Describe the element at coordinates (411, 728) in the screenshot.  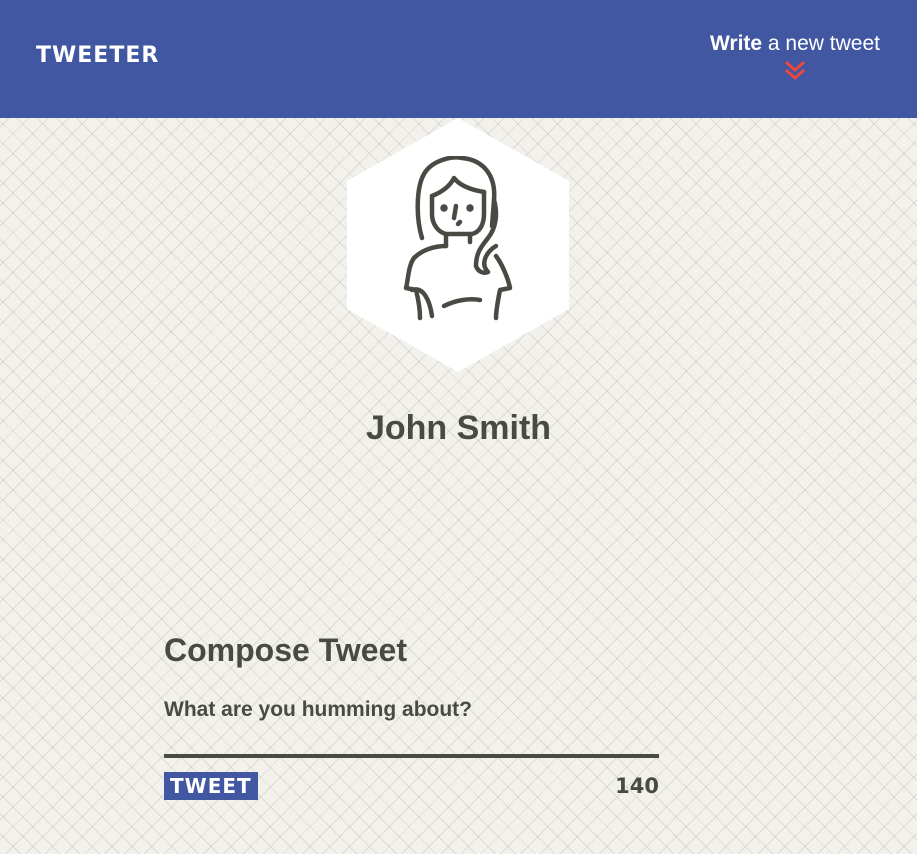
I see `tweet-text-input` at that location.